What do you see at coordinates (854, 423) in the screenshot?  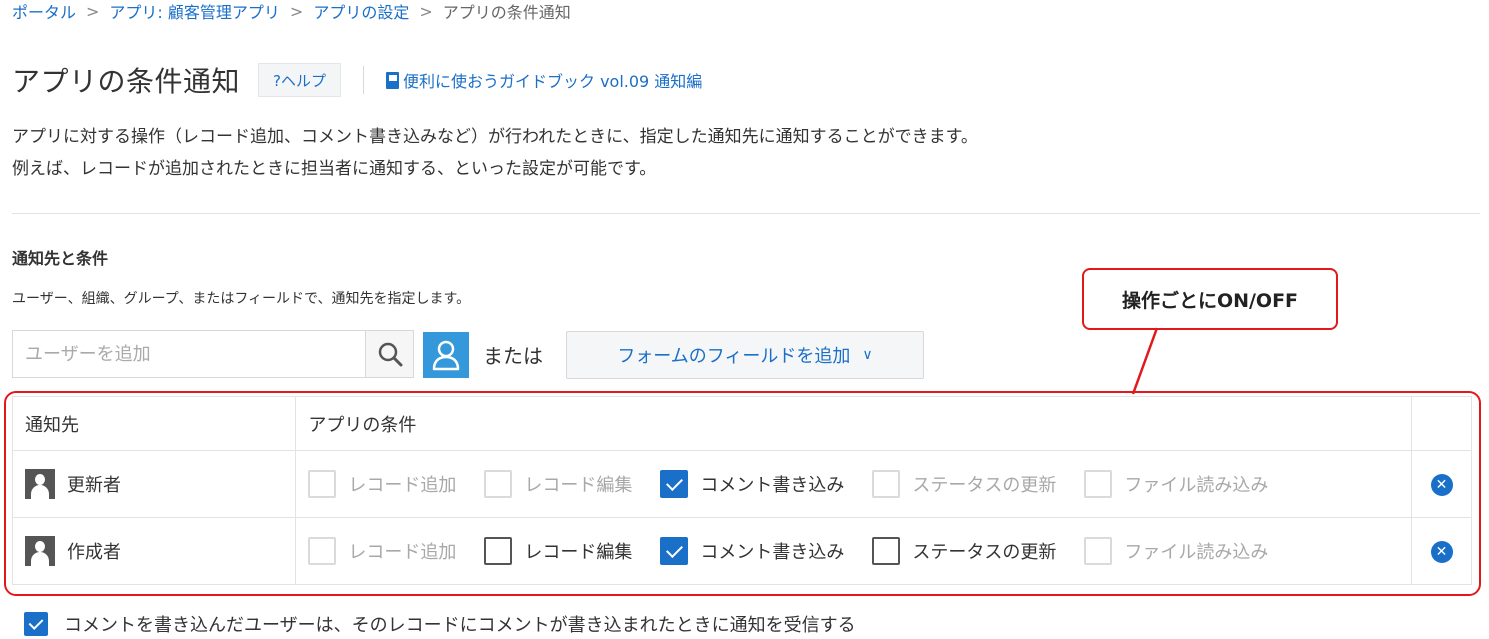 I see `header-conditions: アプリの条件` at bounding box center [854, 423].